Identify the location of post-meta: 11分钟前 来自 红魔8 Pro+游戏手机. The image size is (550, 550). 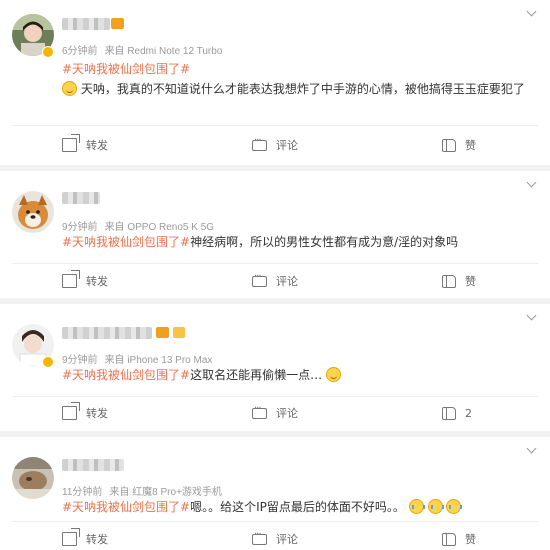
(142, 490).